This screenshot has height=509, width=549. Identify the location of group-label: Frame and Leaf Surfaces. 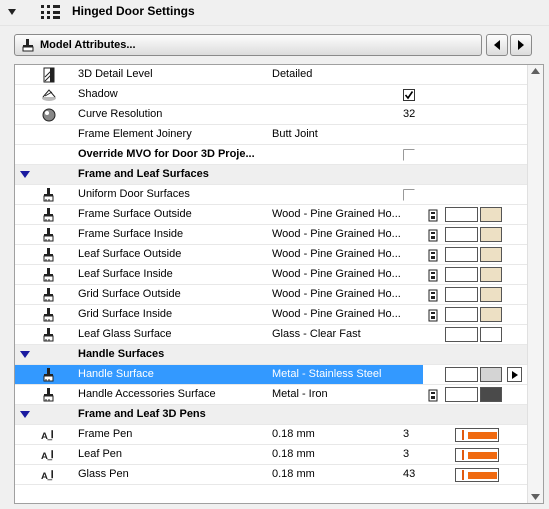
(143, 174).